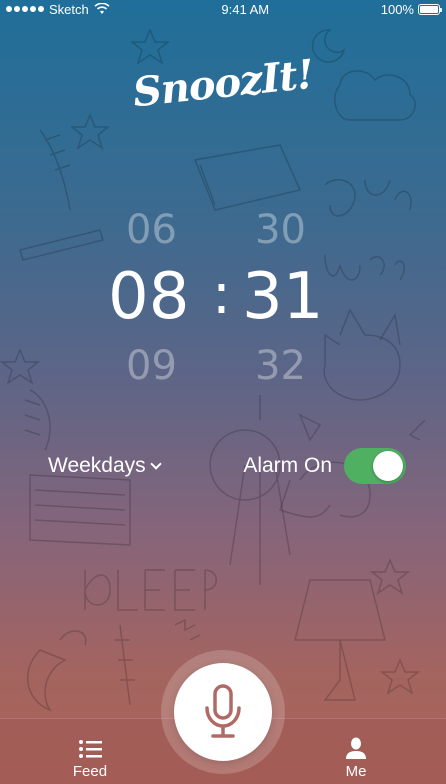 The width and height of the screenshot is (446, 784). What do you see at coordinates (69, 9) in the screenshot?
I see `carrier-label: Sketch` at bounding box center [69, 9].